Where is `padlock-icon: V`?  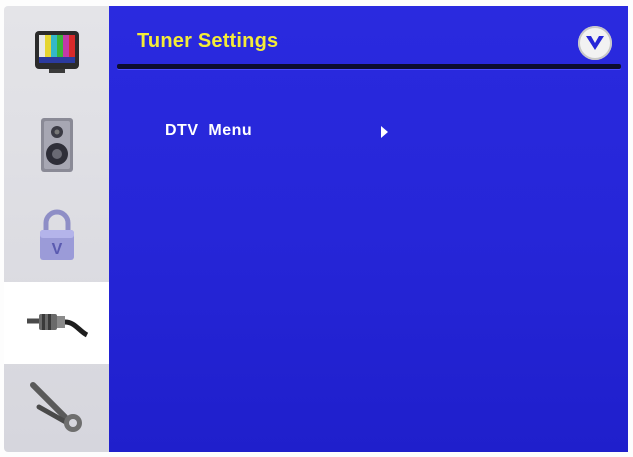 padlock-icon: V is located at coordinates (56, 234).